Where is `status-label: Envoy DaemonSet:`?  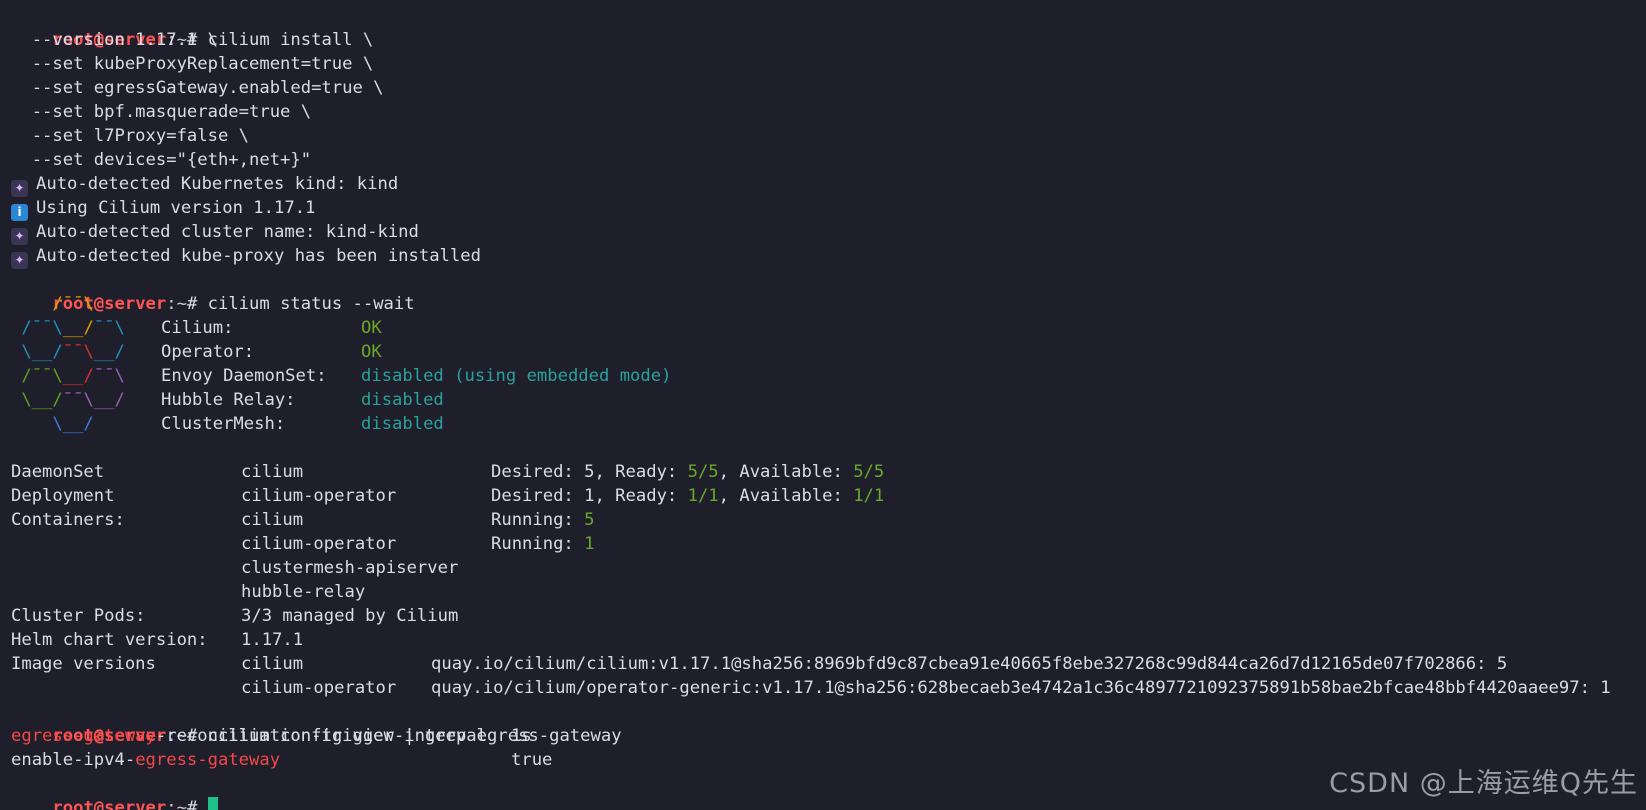
status-label: Envoy DaemonSet: is located at coordinates (244, 376).